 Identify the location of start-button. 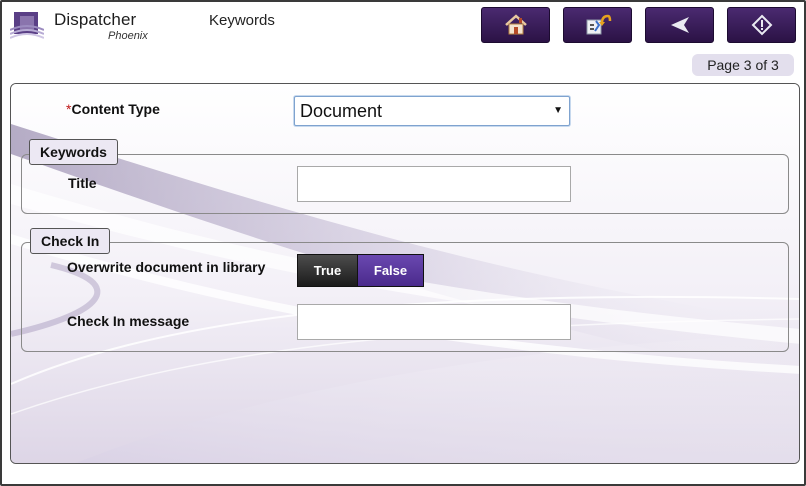
(761, 25).